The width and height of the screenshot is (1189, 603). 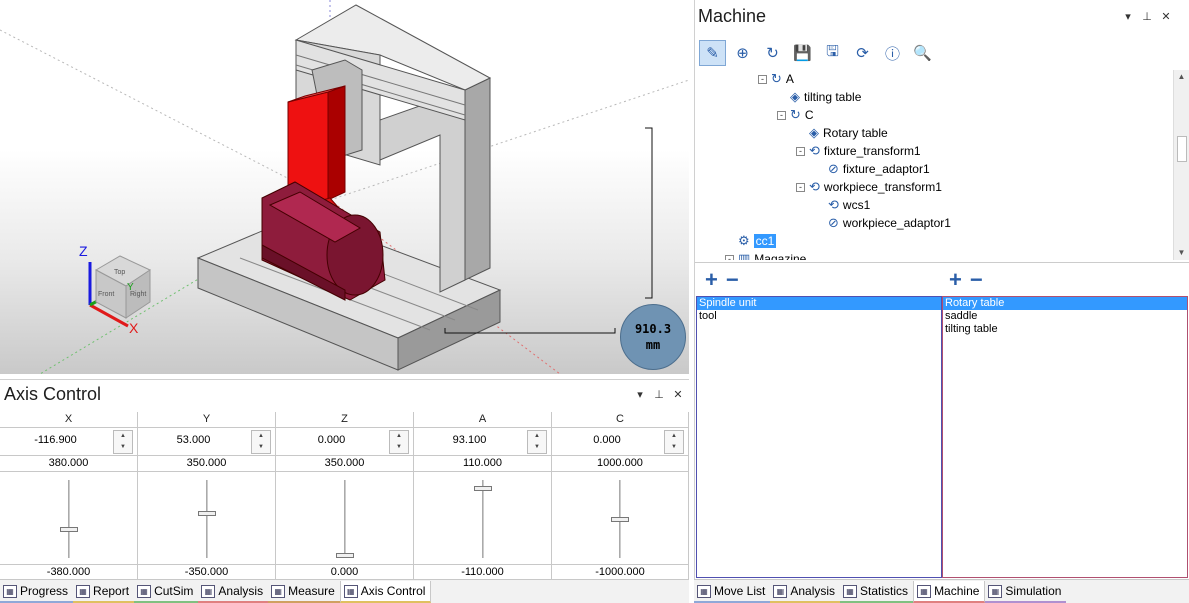 I want to click on tree-node: - ⟲ workpiece_transform1, so click(x=869, y=187).